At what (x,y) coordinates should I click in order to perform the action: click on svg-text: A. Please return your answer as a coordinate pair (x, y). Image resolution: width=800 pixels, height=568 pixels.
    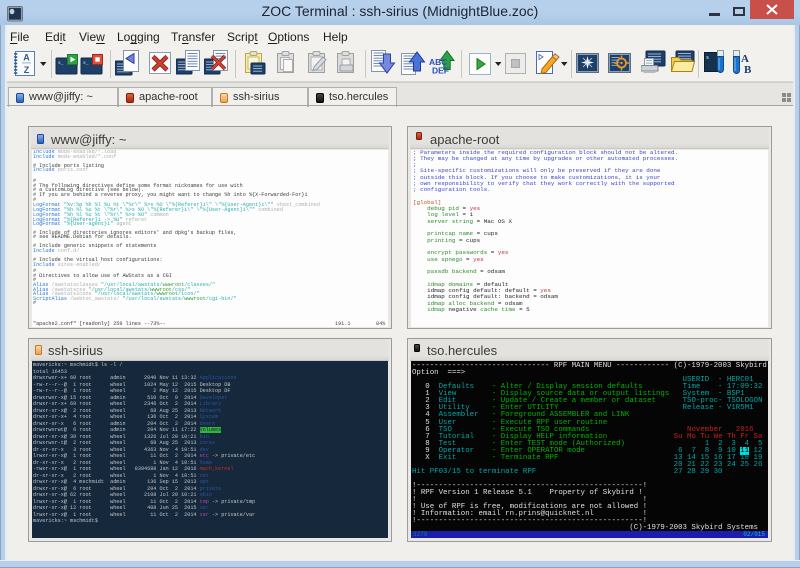
    Looking at the image, I should click on (26, 58).